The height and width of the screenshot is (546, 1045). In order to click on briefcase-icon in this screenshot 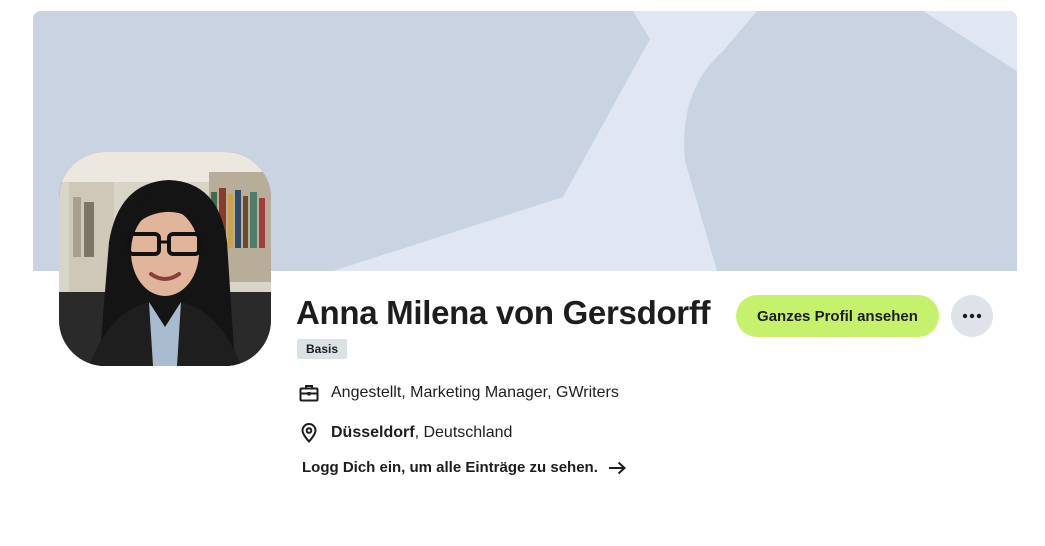, I will do `click(309, 393)`.